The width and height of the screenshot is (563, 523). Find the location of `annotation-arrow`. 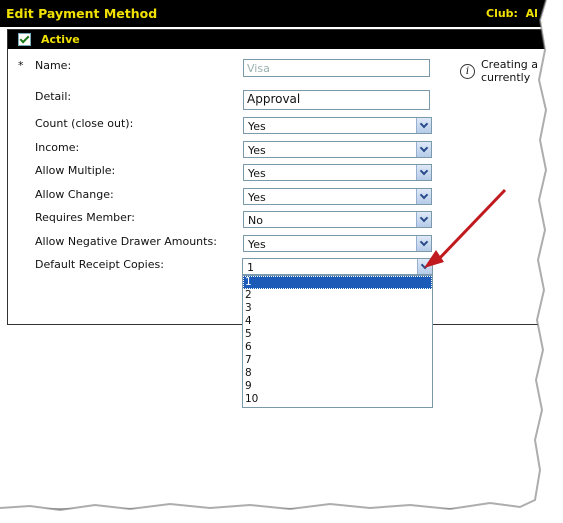

annotation-arrow is located at coordinates (465, 228).